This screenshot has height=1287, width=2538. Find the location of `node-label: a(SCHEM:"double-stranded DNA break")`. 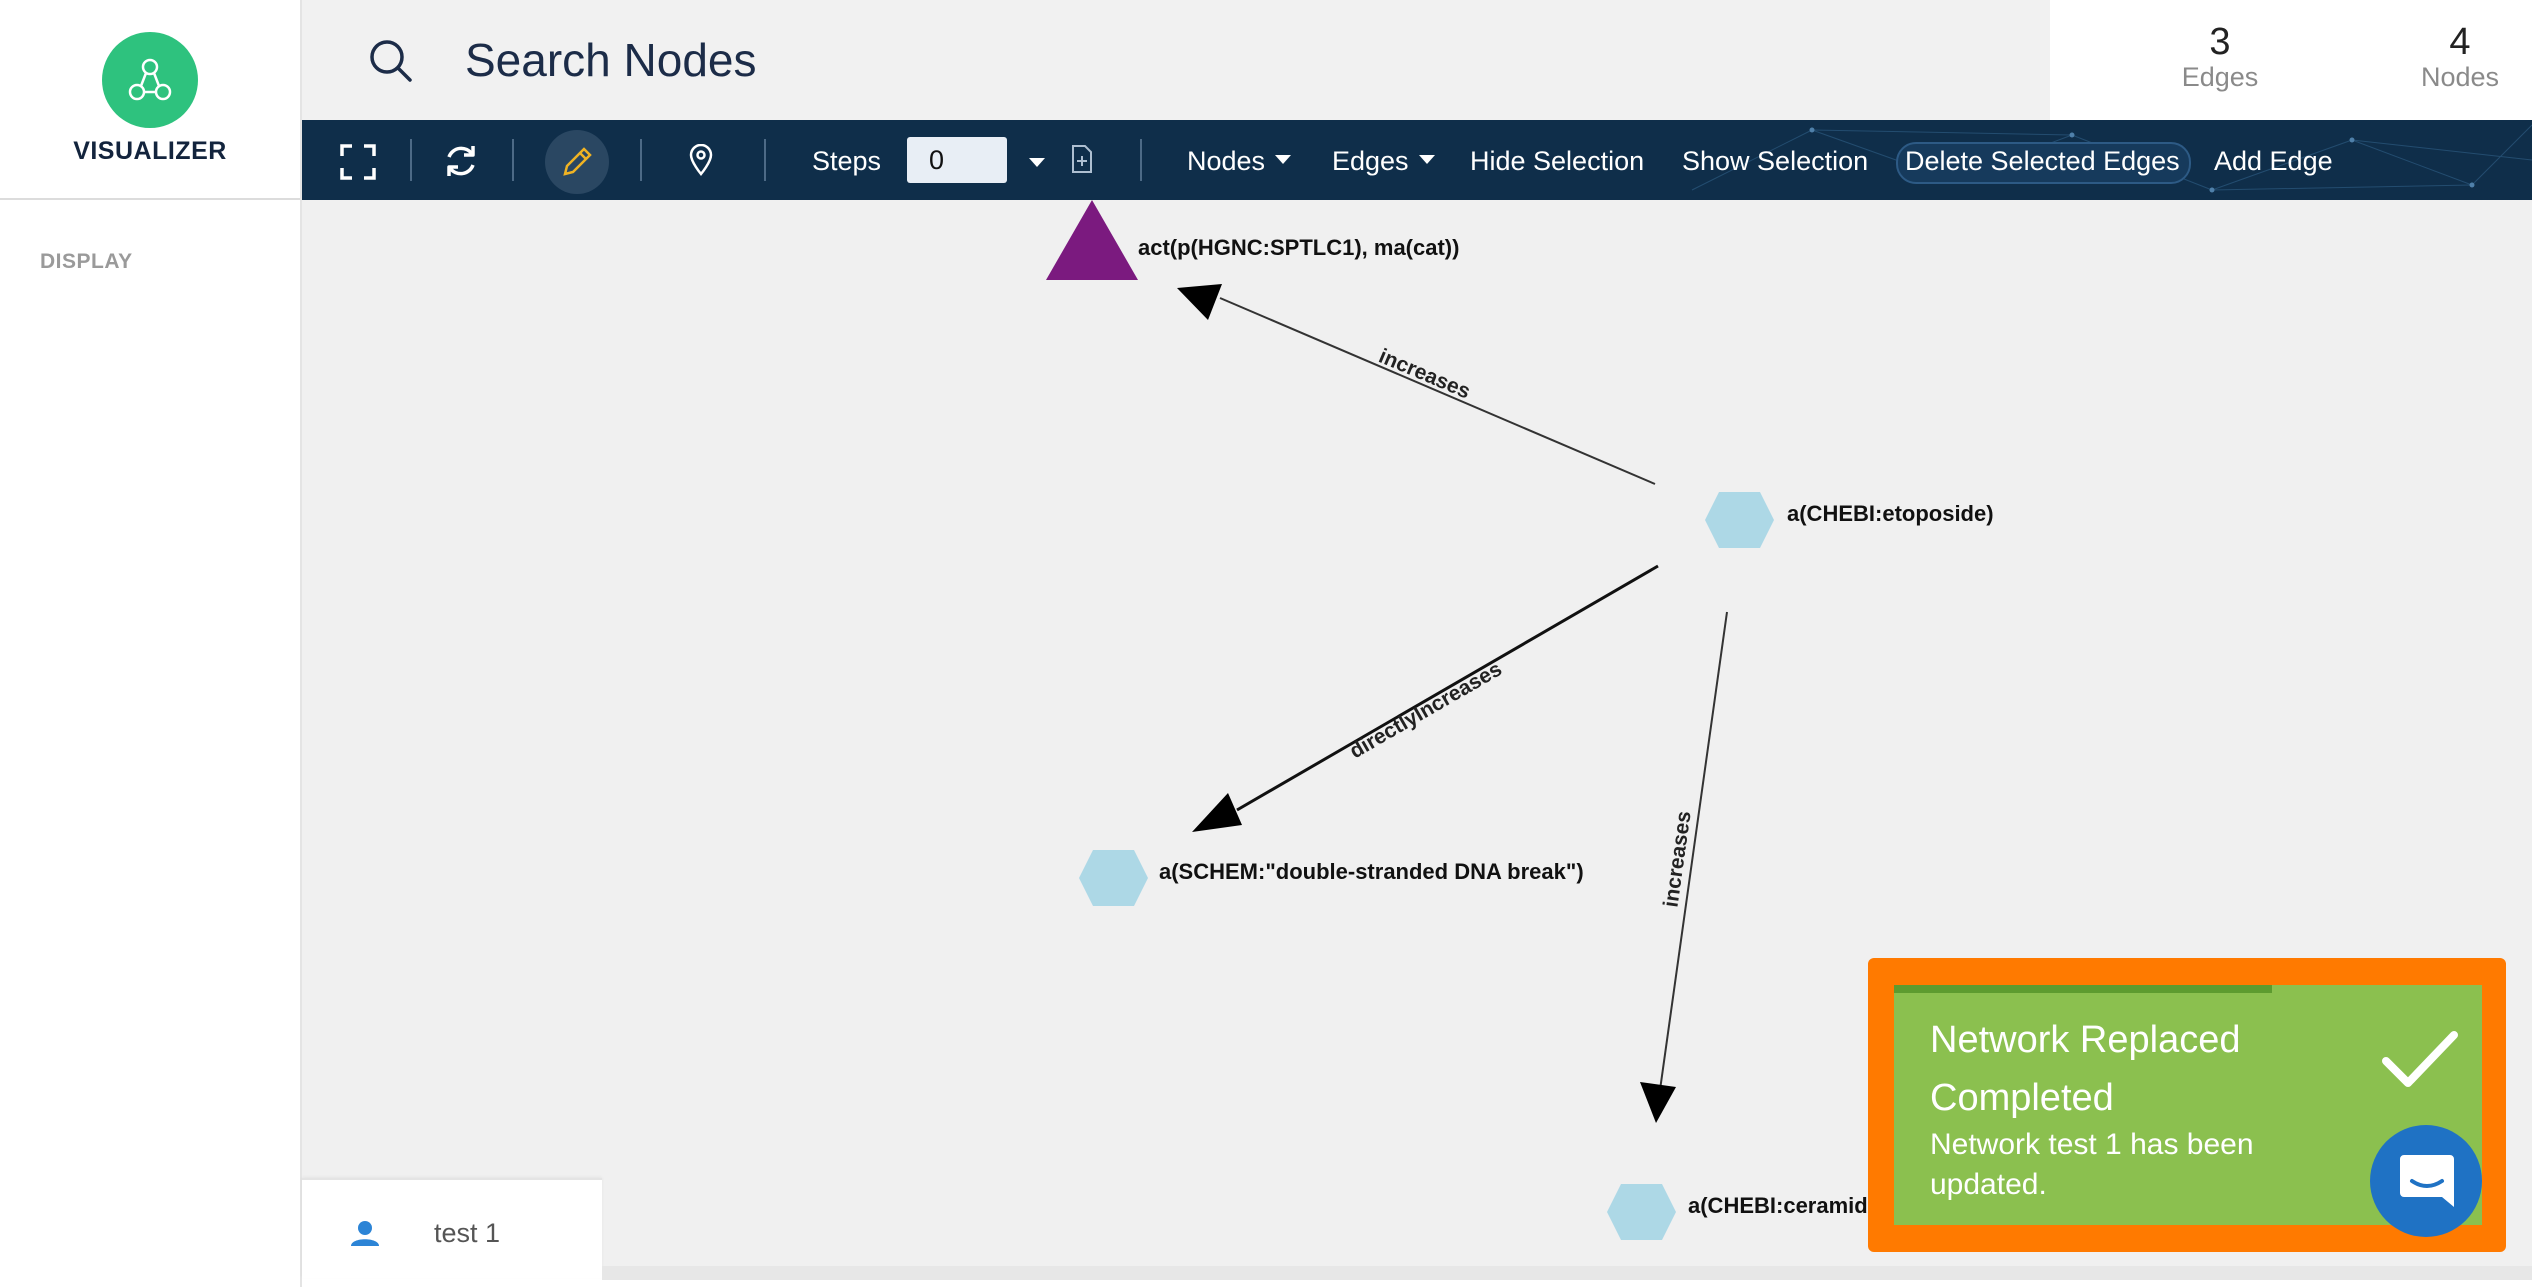

node-label: a(SCHEM:"double-stranded DNA break") is located at coordinates (1371, 871).